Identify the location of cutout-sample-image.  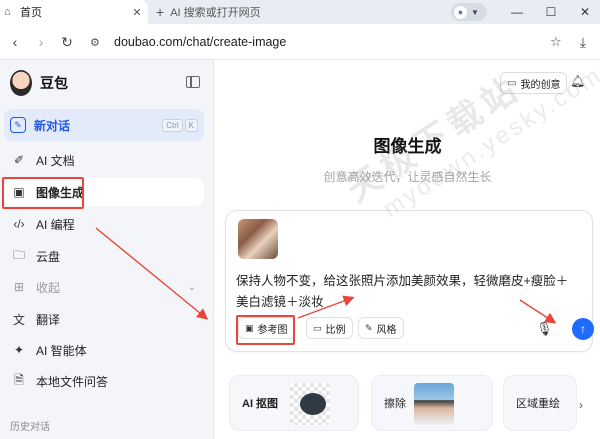
(310, 404).